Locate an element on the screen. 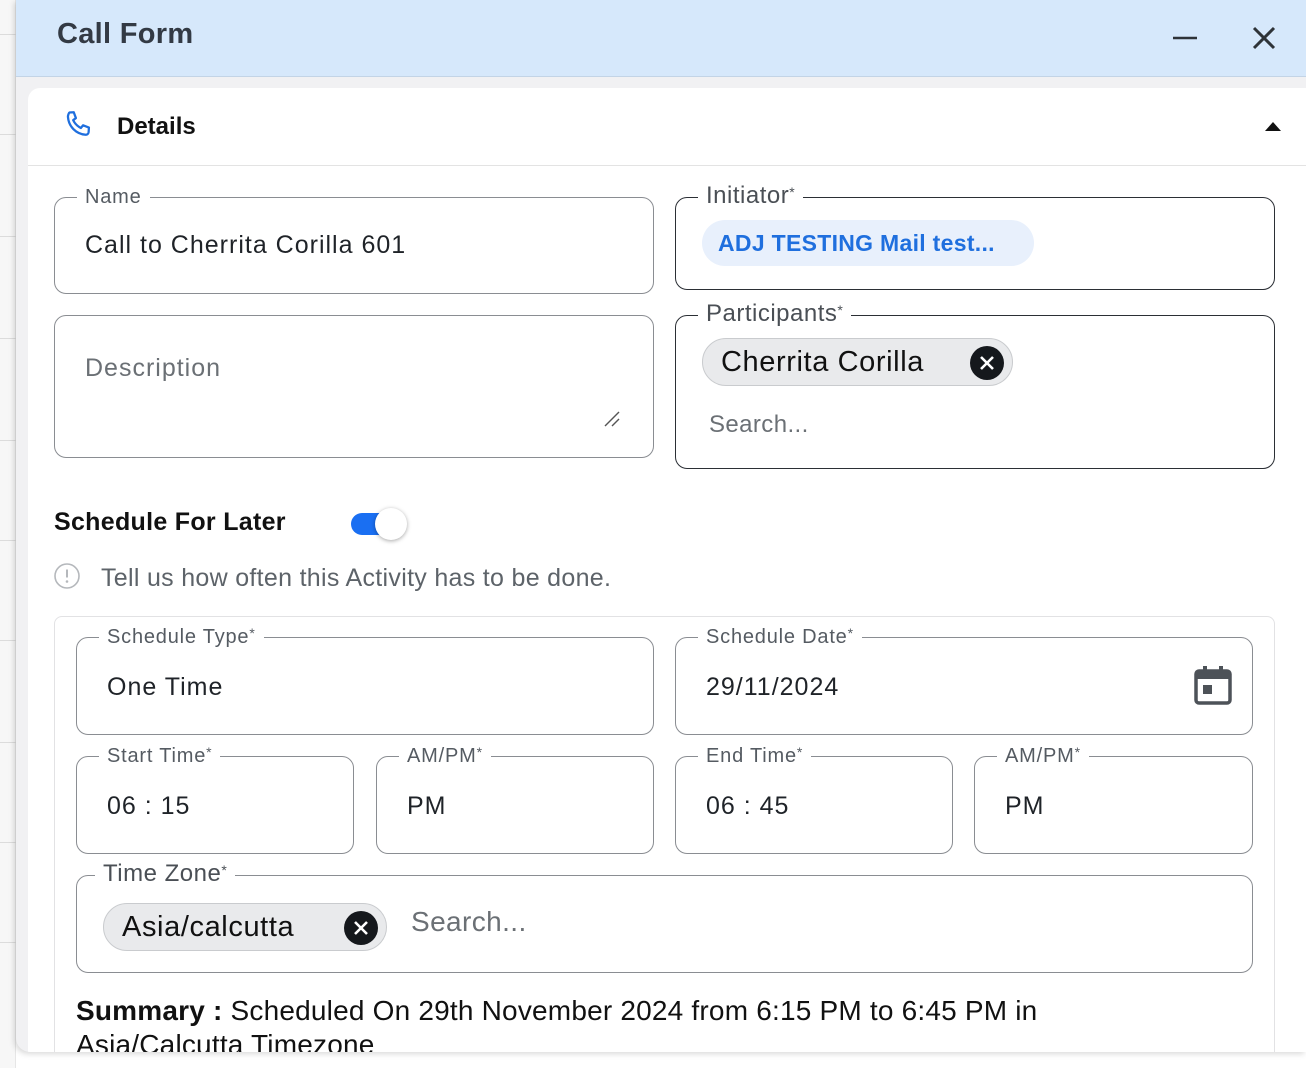 The height and width of the screenshot is (1068, 1306). participants-label: Participants* is located at coordinates (775, 314).